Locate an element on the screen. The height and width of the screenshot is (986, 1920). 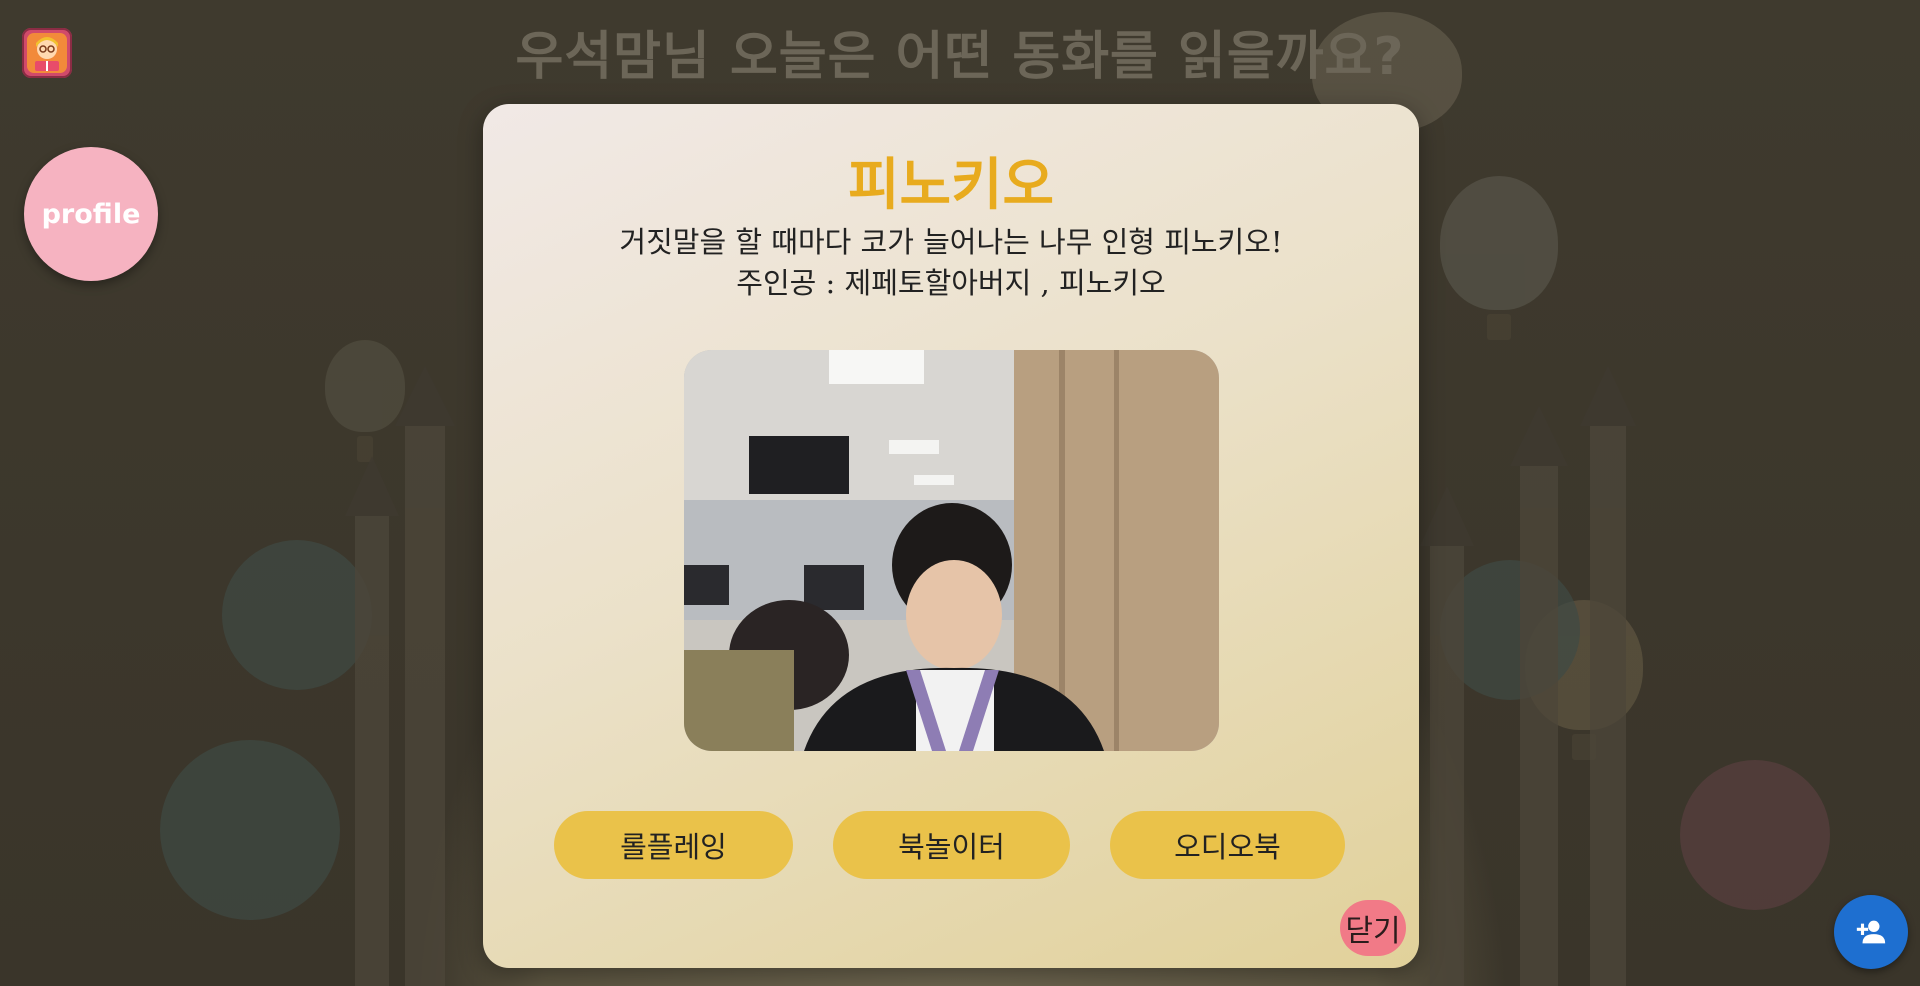
book-playground-button: 북놀이터 is located at coordinates (951, 845).